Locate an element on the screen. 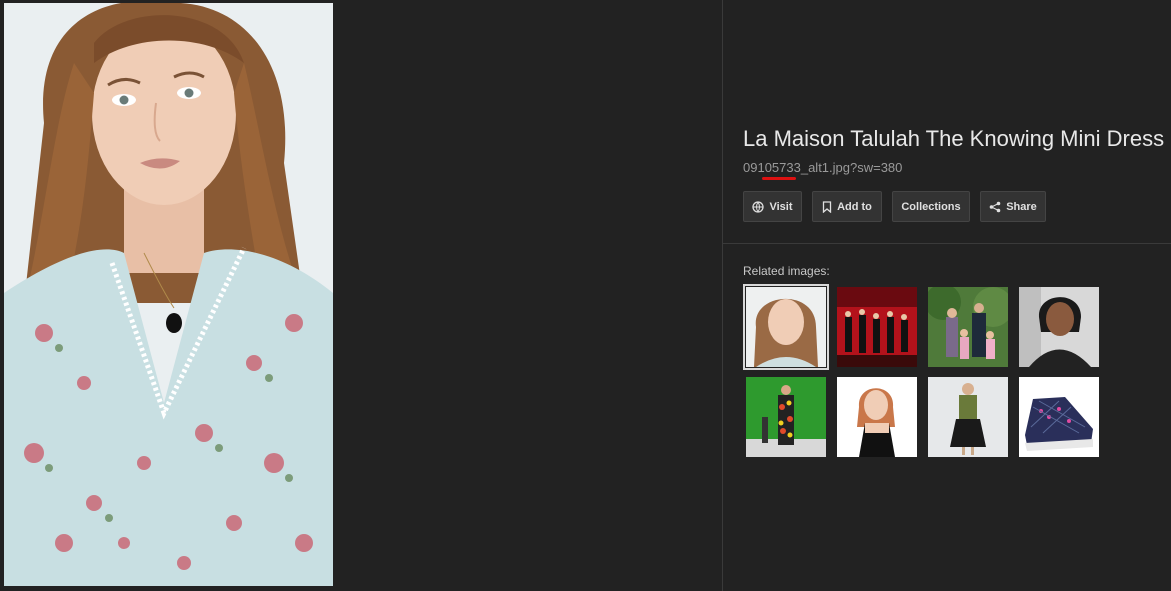  collections-button-label: Collections is located at coordinates (931, 206).